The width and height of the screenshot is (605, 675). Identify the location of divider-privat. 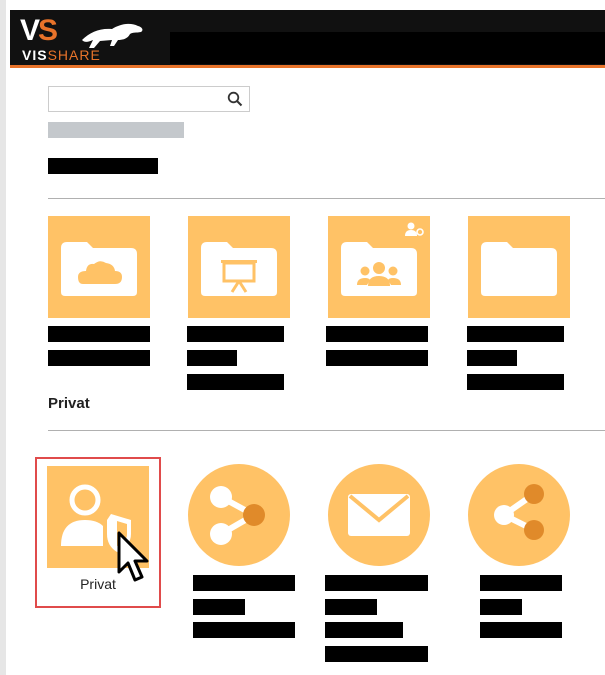
(326, 430).